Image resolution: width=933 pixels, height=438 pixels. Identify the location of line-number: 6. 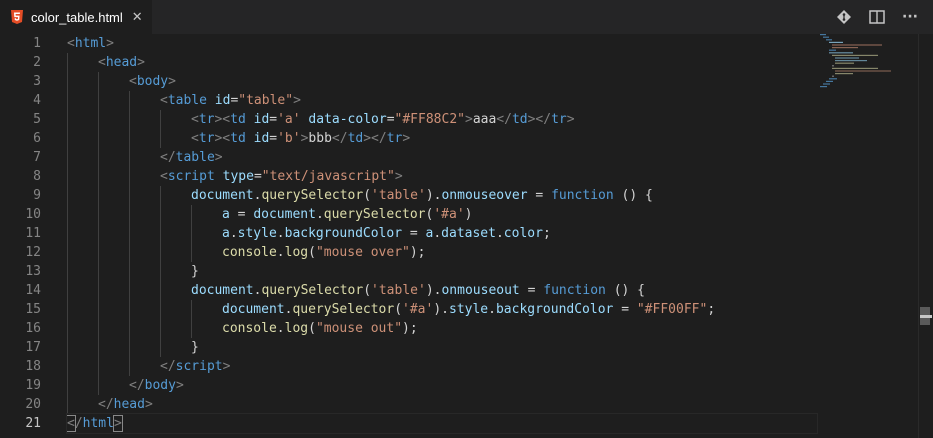
(37, 138).